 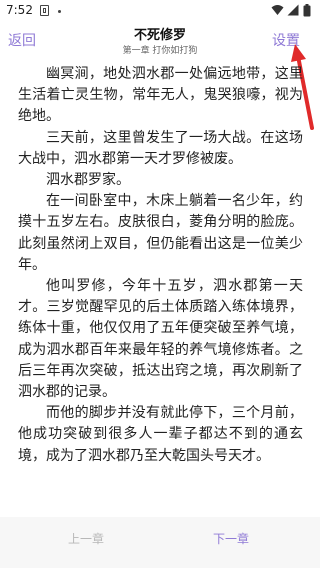 What do you see at coordinates (286, 40) in the screenshot?
I see `settings-button: 设置` at bounding box center [286, 40].